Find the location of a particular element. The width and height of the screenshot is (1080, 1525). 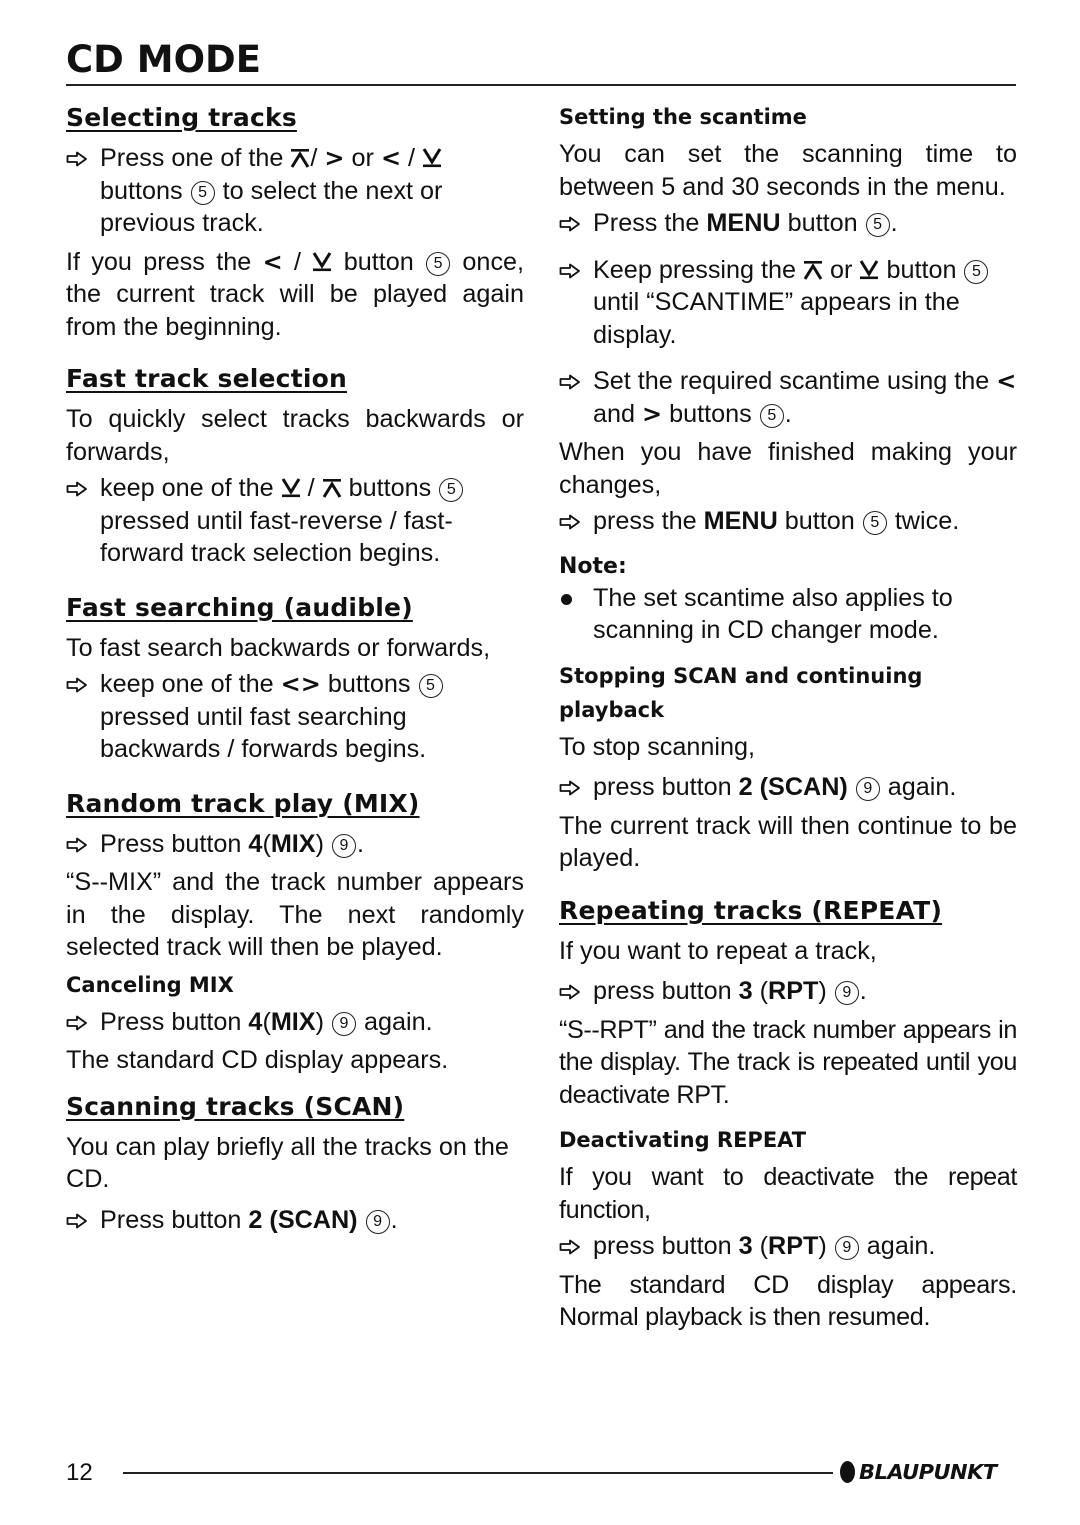

para-text: button is located at coordinates (378, 261).